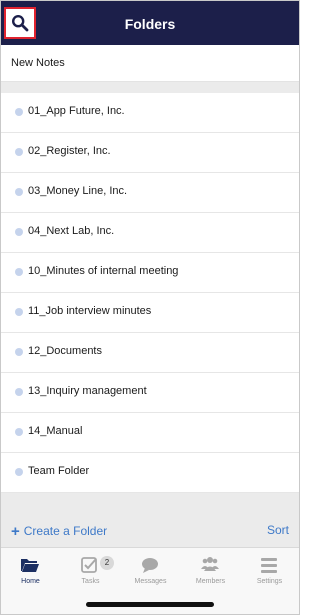 Image resolution: width=320 pixels, height=615 pixels. What do you see at coordinates (150, 233) in the screenshot?
I see `folder-item: 04_Next Lab, Inc.` at bounding box center [150, 233].